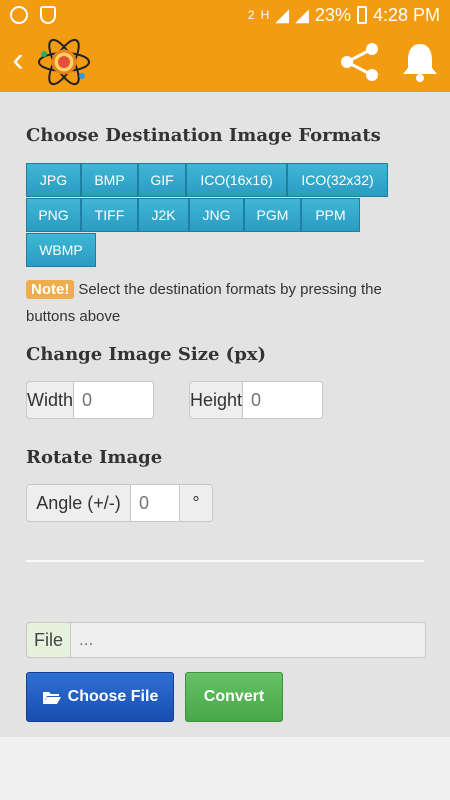 This screenshot has height=800, width=450. What do you see at coordinates (272, 215) in the screenshot?
I see `format-button-pgm: PGM` at bounding box center [272, 215].